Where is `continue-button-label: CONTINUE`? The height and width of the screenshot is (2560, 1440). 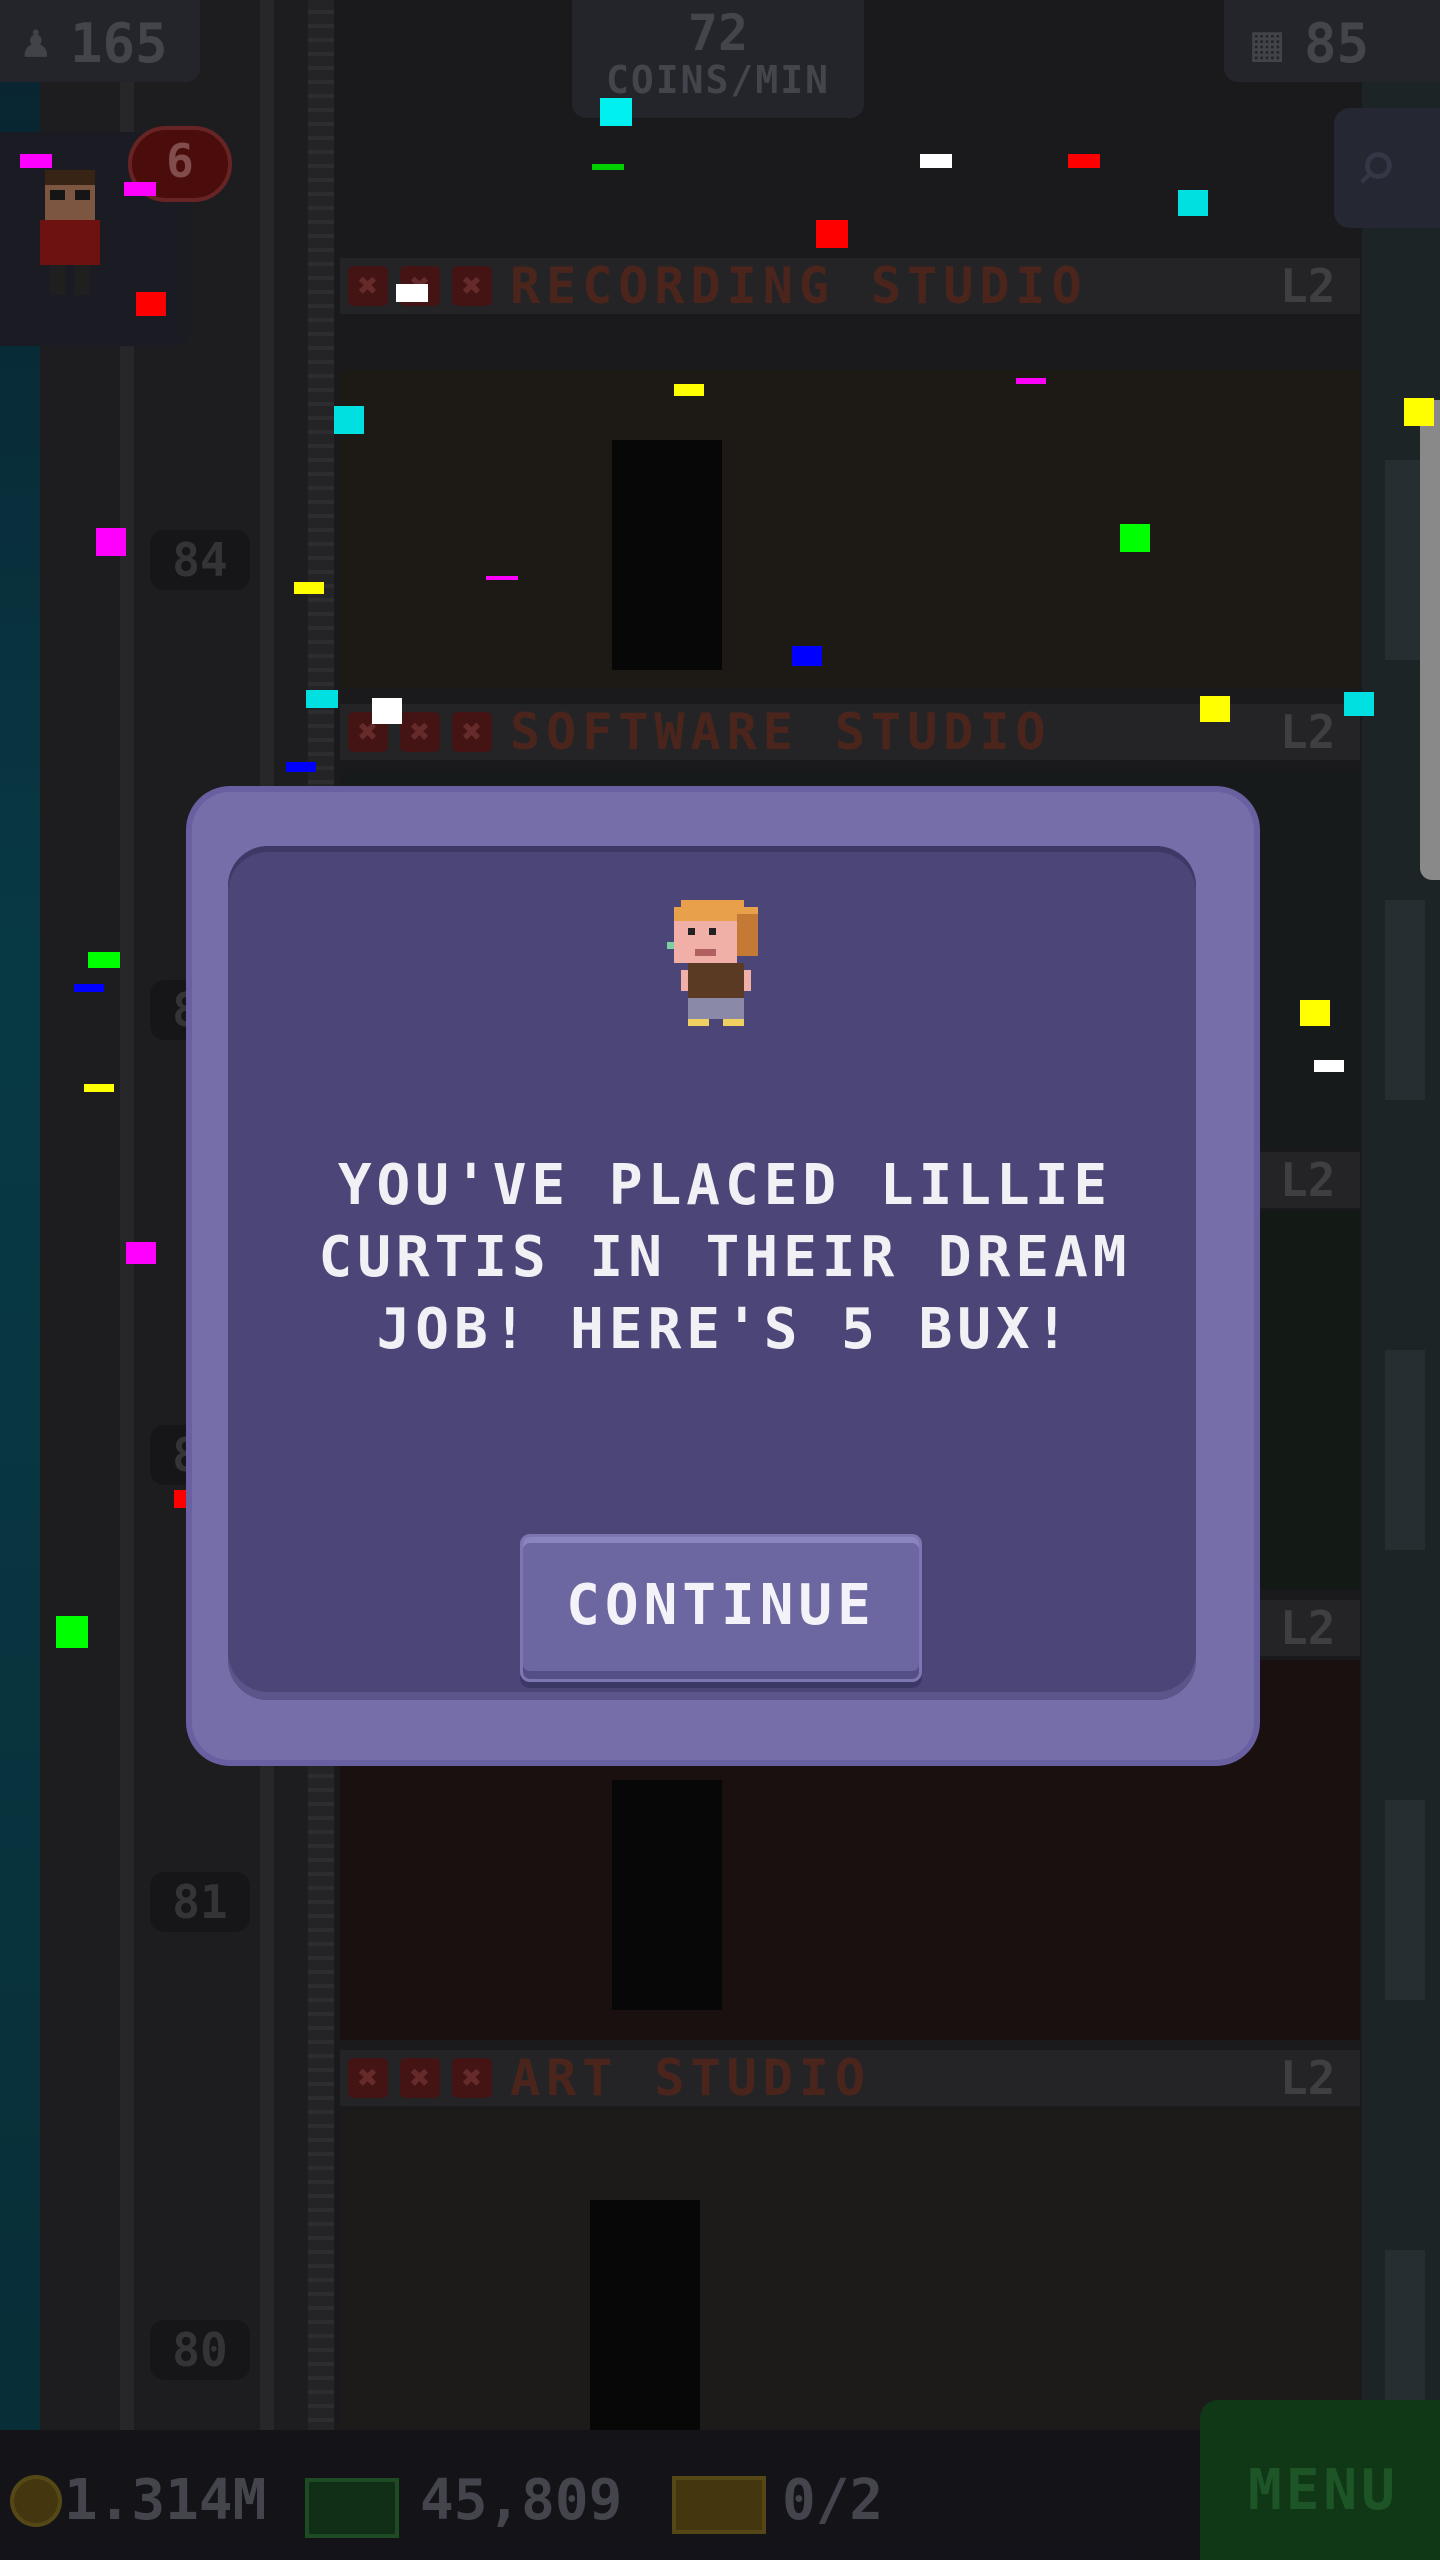 continue-button-label: CONTINUE is located at coordinates (721, 1605).